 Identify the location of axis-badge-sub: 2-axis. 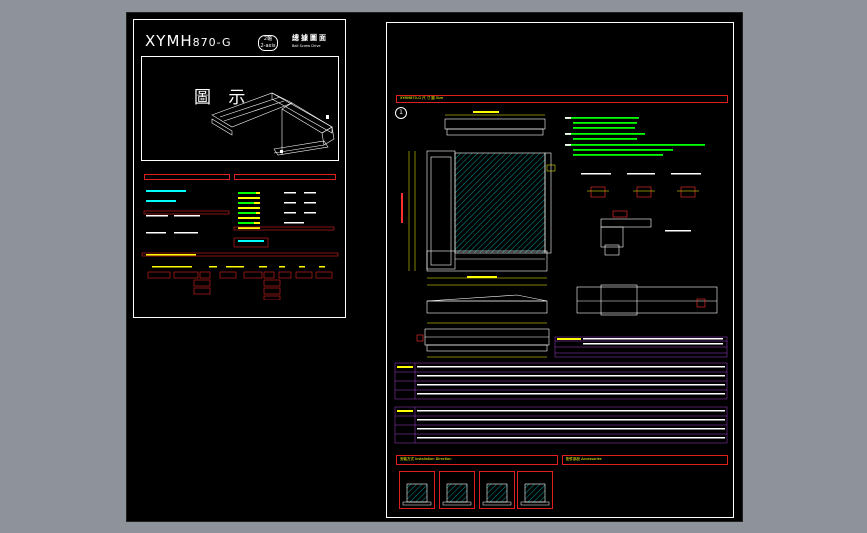
(268, 46).